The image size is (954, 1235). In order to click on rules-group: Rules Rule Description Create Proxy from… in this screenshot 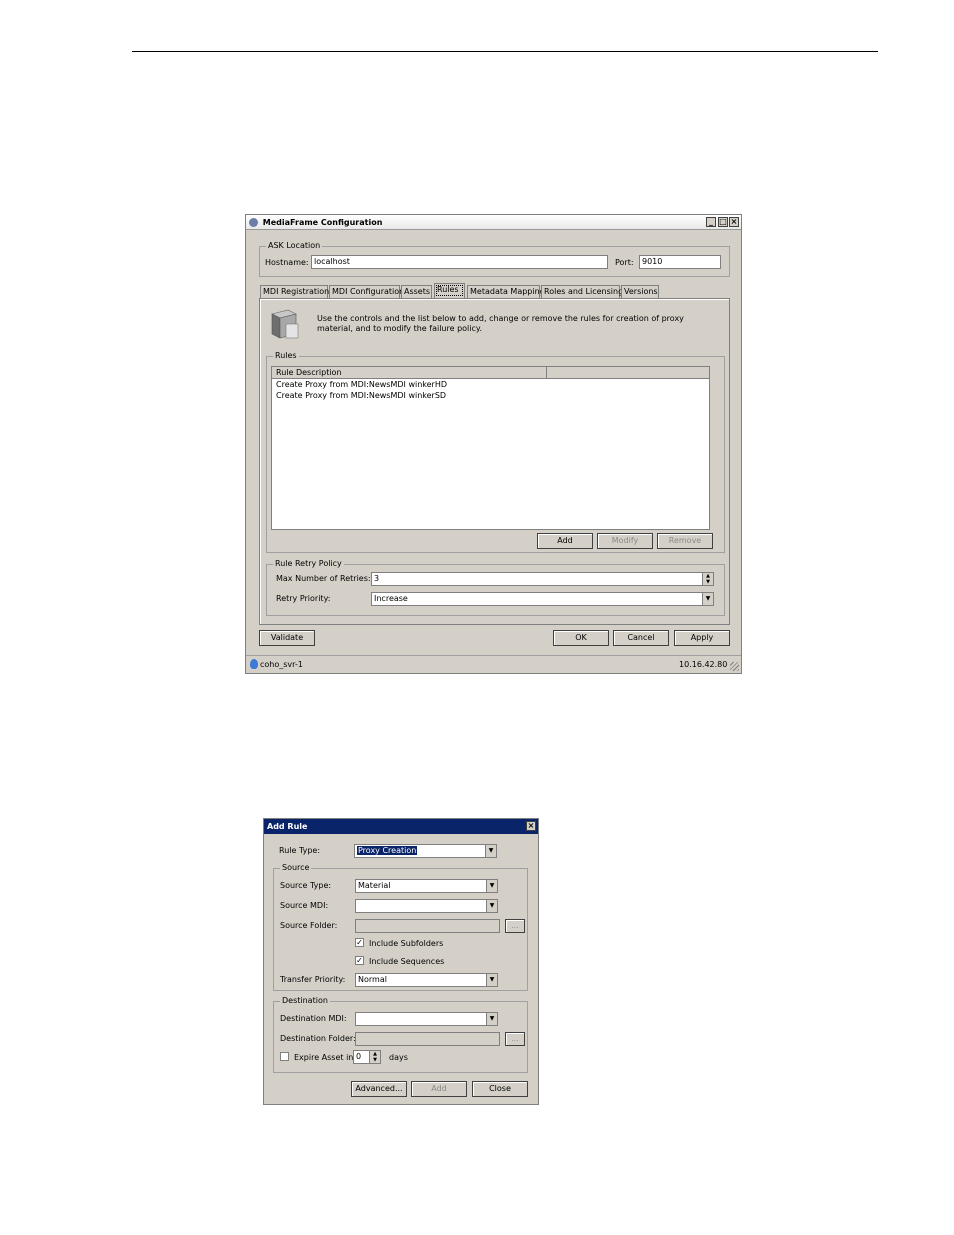, I will do `click(495, 452)`.